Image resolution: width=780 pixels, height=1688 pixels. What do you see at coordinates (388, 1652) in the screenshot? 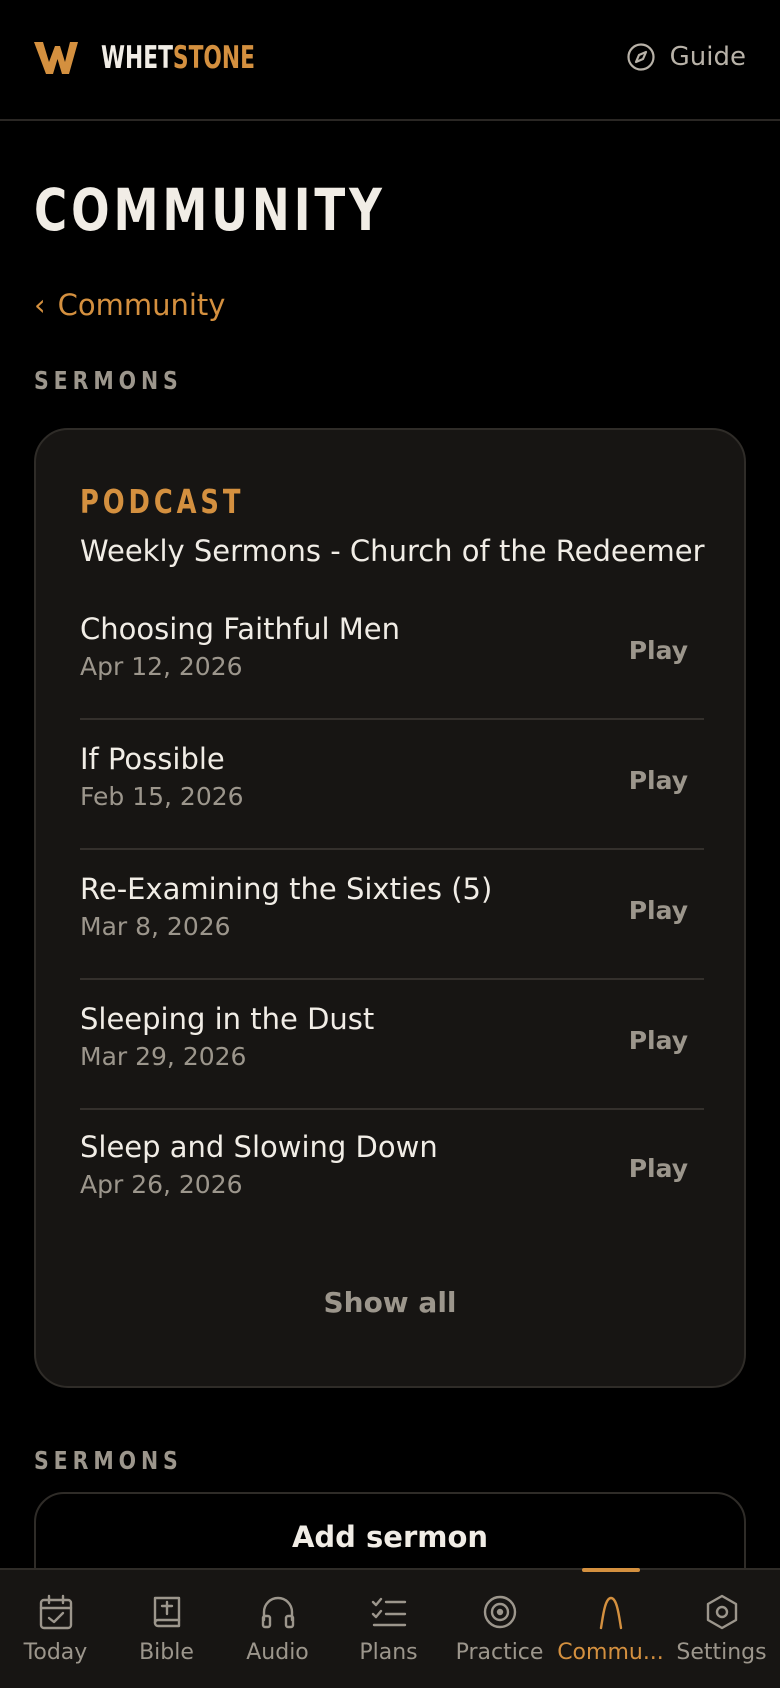
I see `tab-label: Plans` at bounding box center [388, 1652].